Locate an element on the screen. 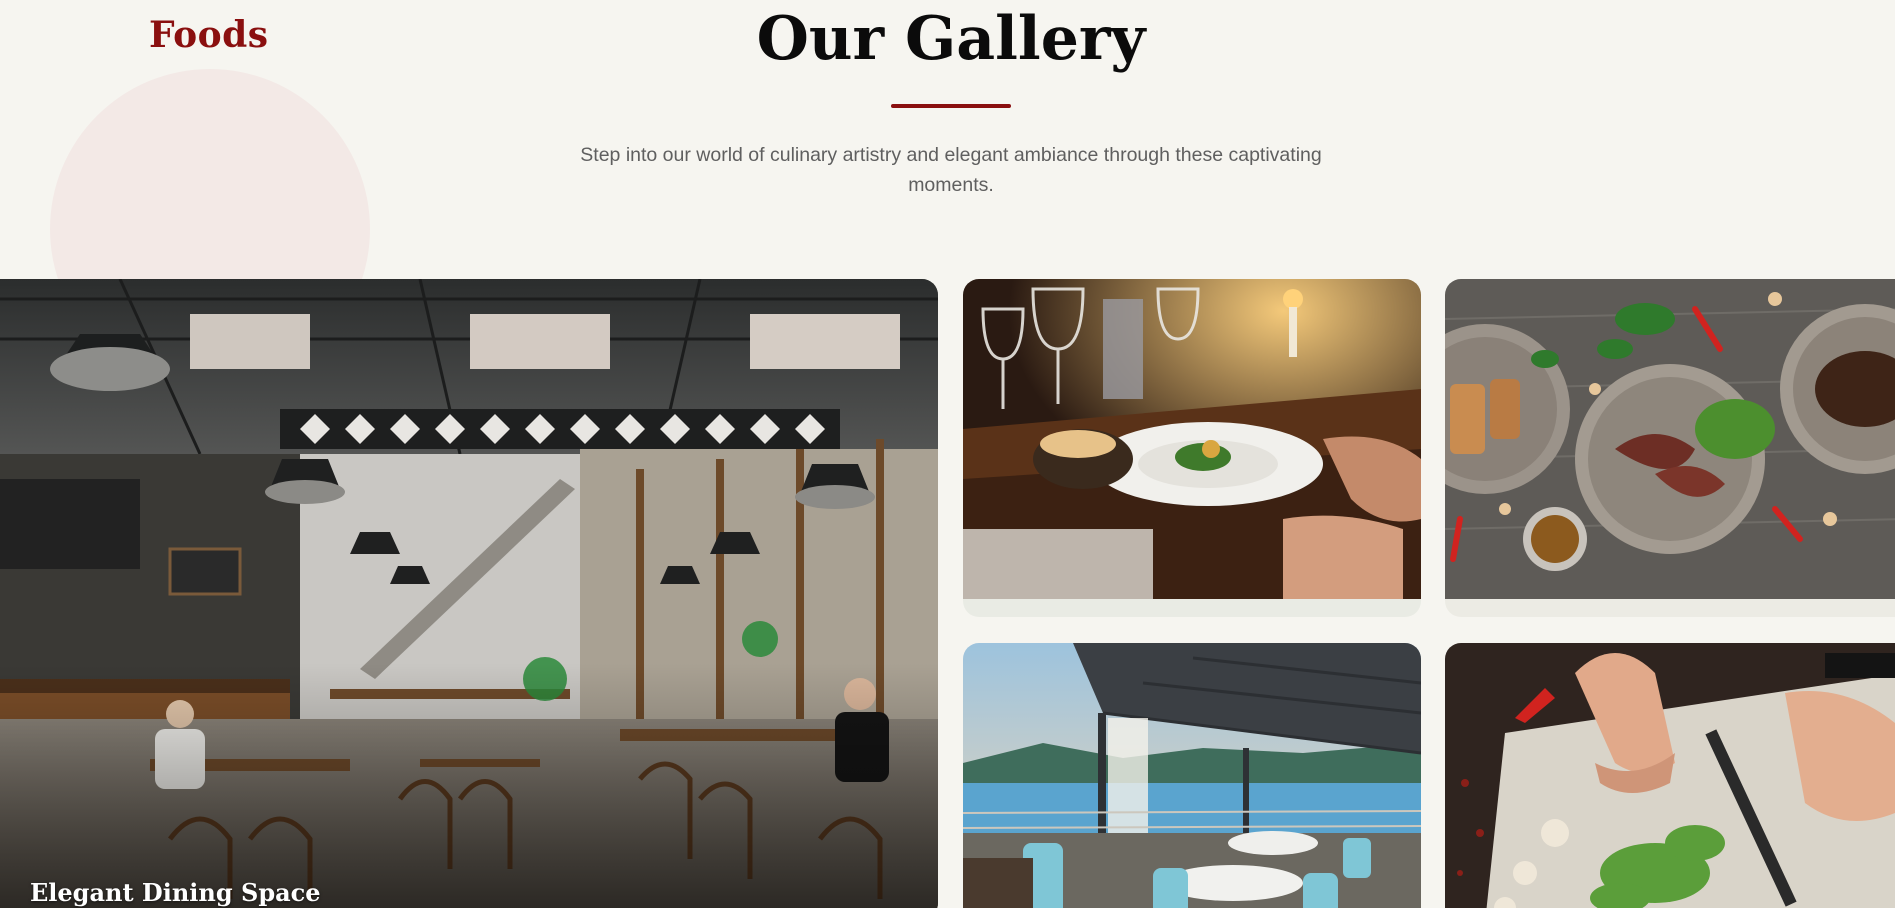 The image size is (1895, 908). gallery-item-chef-chopping is located at coordinates (1670, 775).